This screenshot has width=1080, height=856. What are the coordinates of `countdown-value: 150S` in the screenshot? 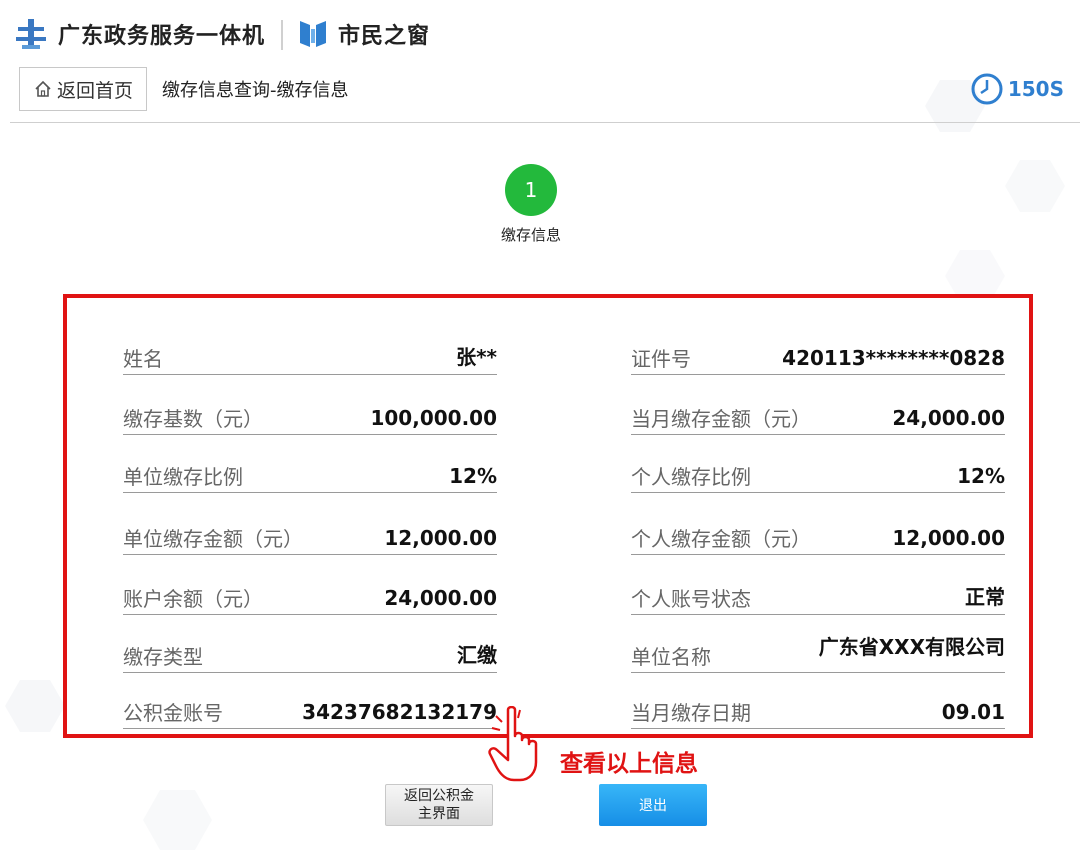 It's located at (1035, 89).